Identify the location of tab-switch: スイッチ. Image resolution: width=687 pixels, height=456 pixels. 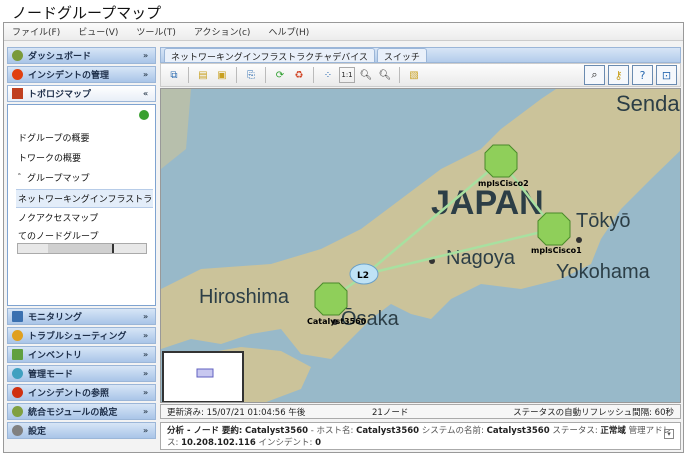
(401, 55).